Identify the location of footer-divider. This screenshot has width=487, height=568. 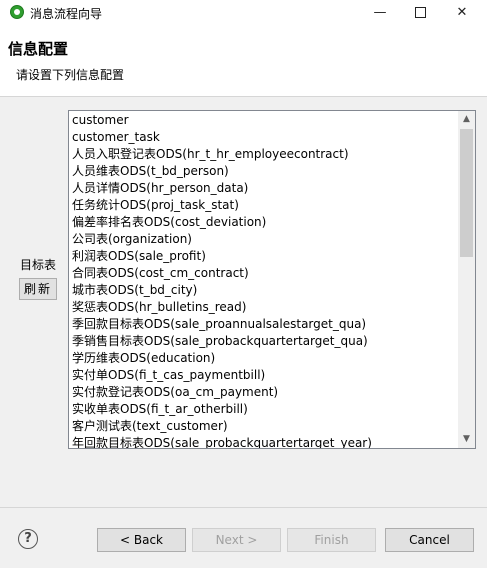
(243, 507).